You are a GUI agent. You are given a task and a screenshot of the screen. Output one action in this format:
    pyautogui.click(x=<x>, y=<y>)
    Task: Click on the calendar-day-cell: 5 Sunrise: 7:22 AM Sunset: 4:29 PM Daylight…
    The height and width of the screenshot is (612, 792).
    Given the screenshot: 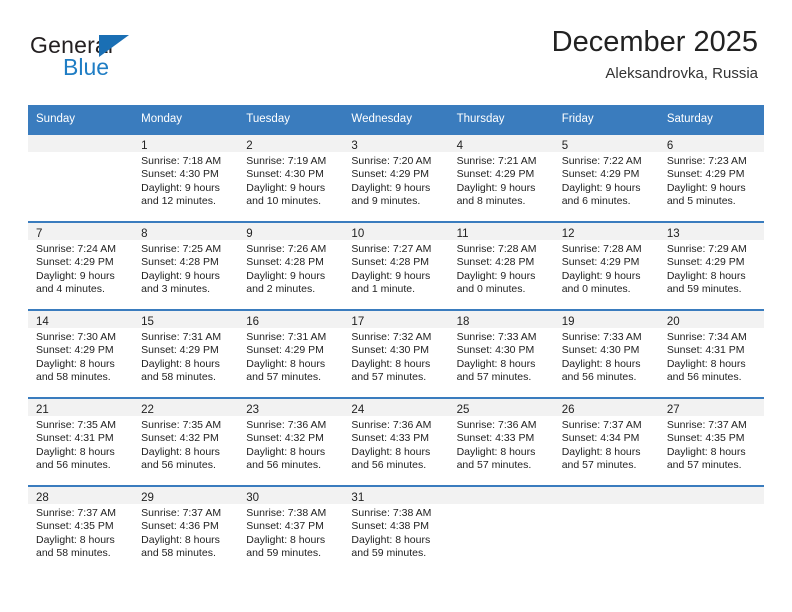 What is the action you would take?
    pyautogui.click(x=606, y=177)
    